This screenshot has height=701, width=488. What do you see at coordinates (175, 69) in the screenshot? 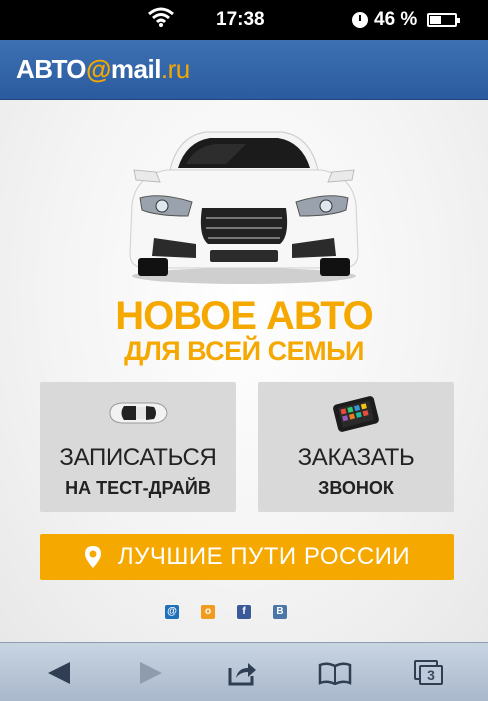
I see `logo-ru-text: .ru` at bounding box center [175, 69].